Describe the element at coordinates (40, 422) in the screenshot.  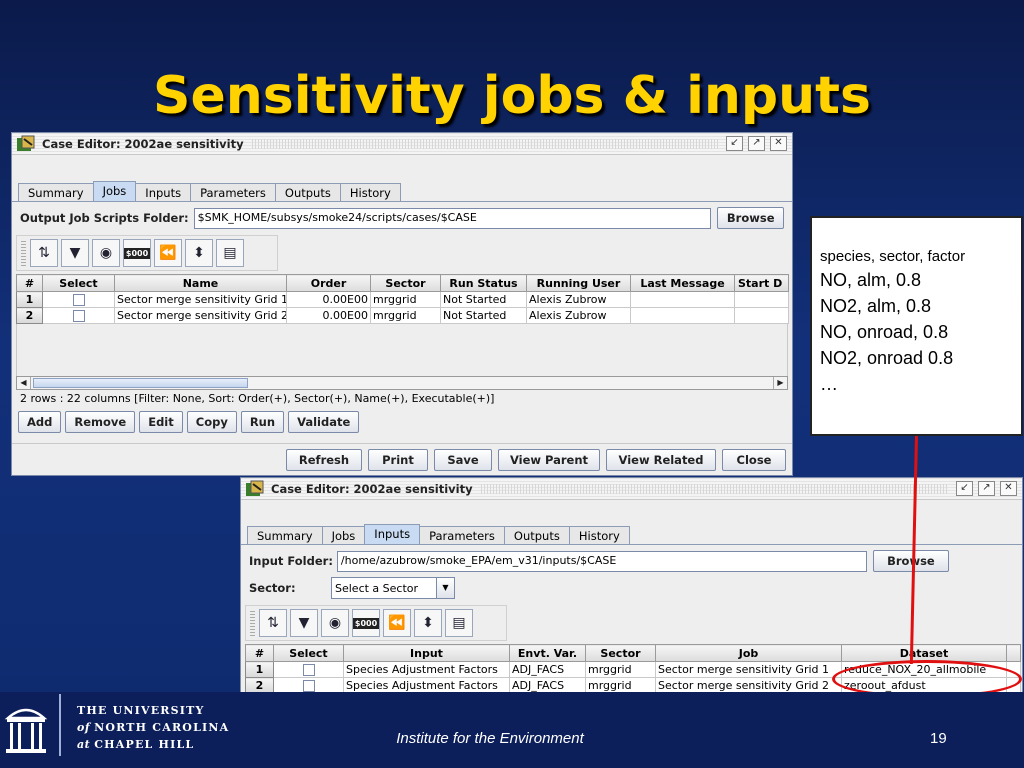
I see `add-button: Add` at that location.